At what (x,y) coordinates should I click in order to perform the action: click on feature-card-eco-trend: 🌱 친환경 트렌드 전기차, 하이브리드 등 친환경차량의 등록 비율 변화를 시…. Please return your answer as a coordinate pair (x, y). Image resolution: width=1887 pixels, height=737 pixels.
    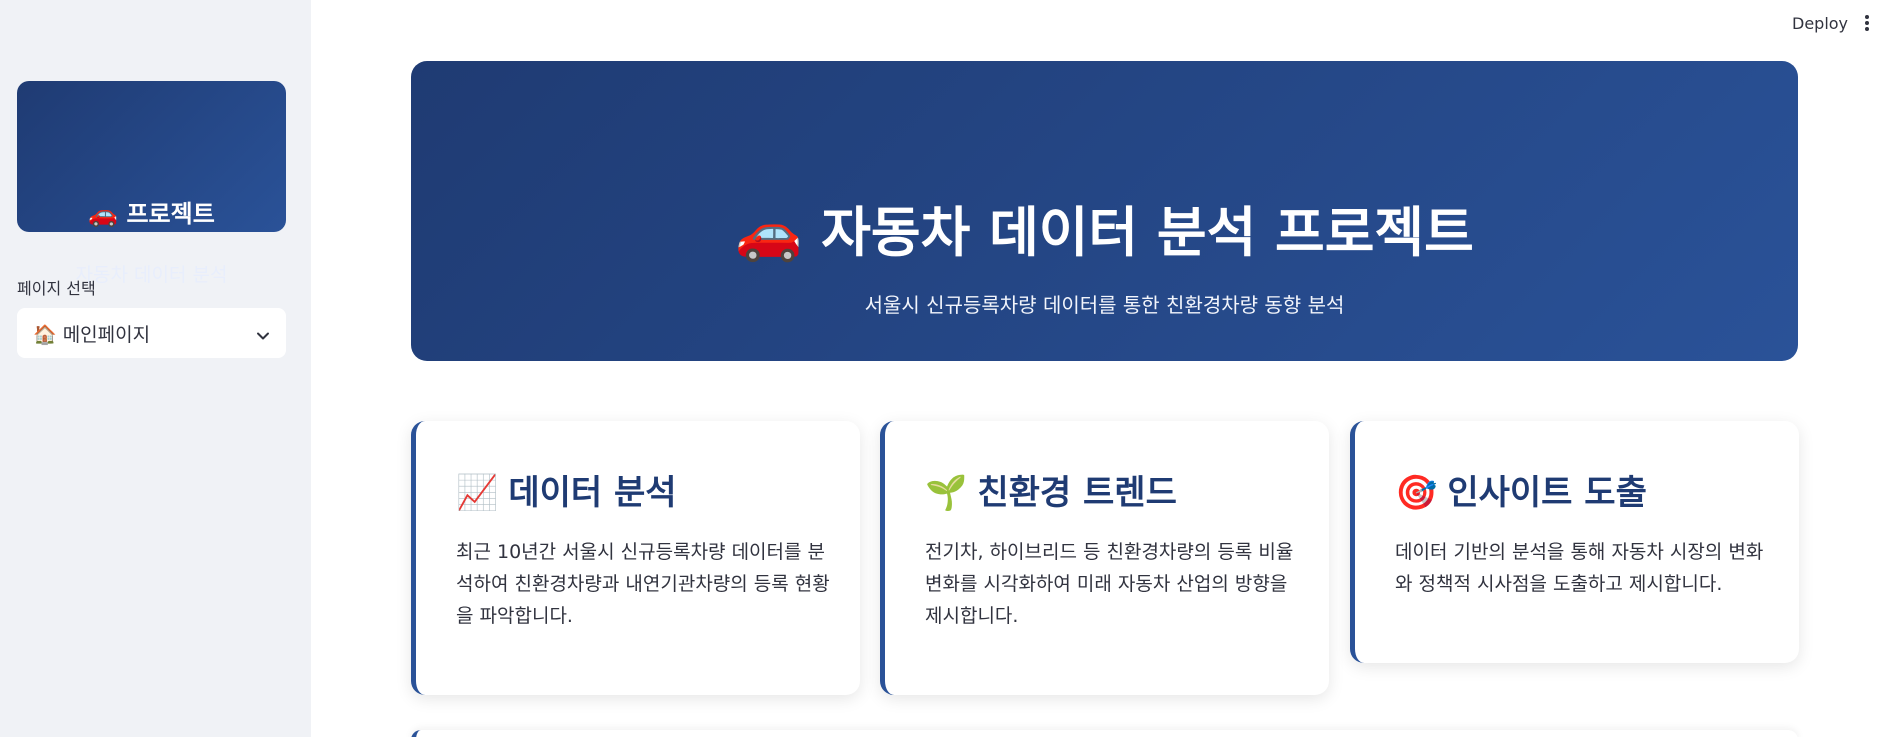
    Looking at the image, I should click on (1104, 558).